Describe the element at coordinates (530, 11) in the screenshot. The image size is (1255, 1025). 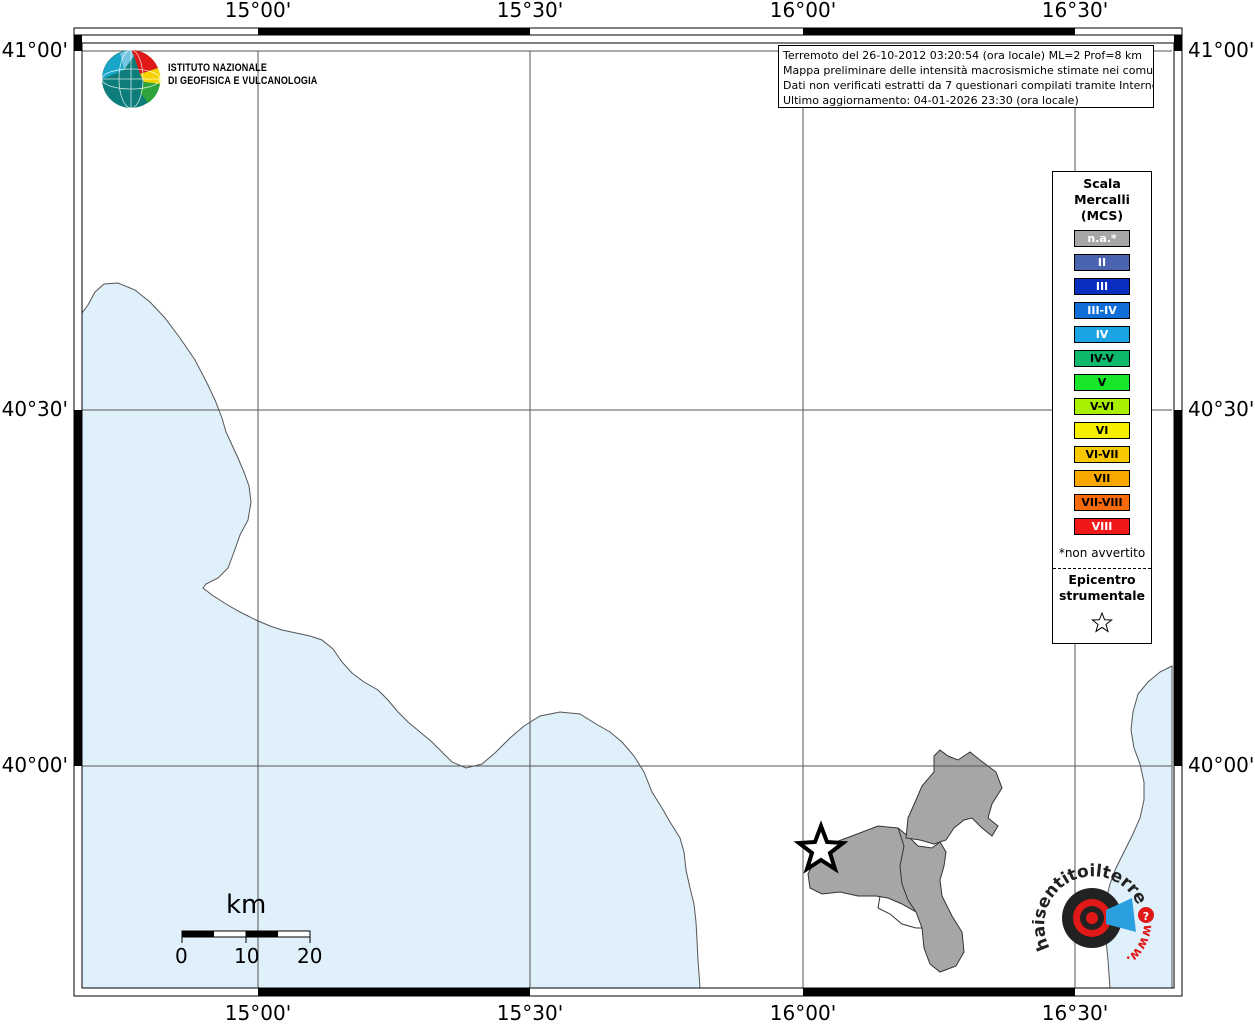
I see `lon-label-top-2: 15°30'` at that location.